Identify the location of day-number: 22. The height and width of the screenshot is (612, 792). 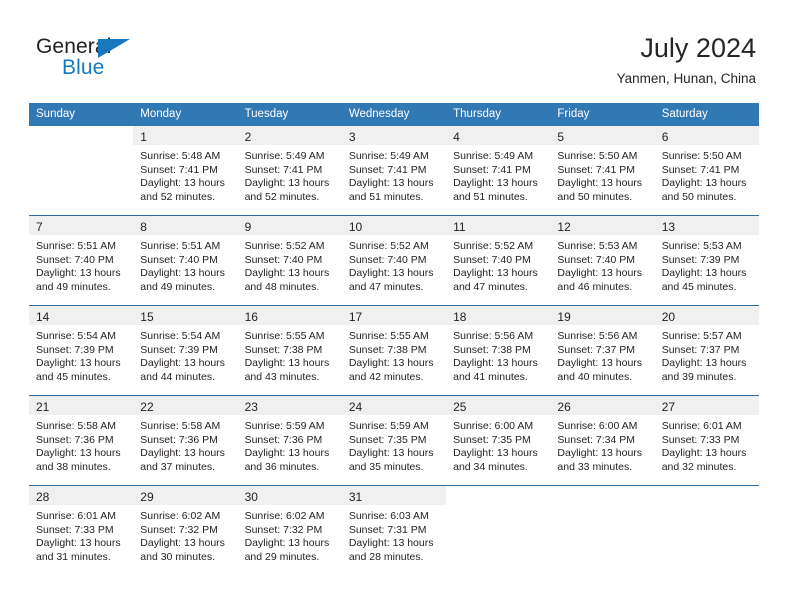
(147, 407).